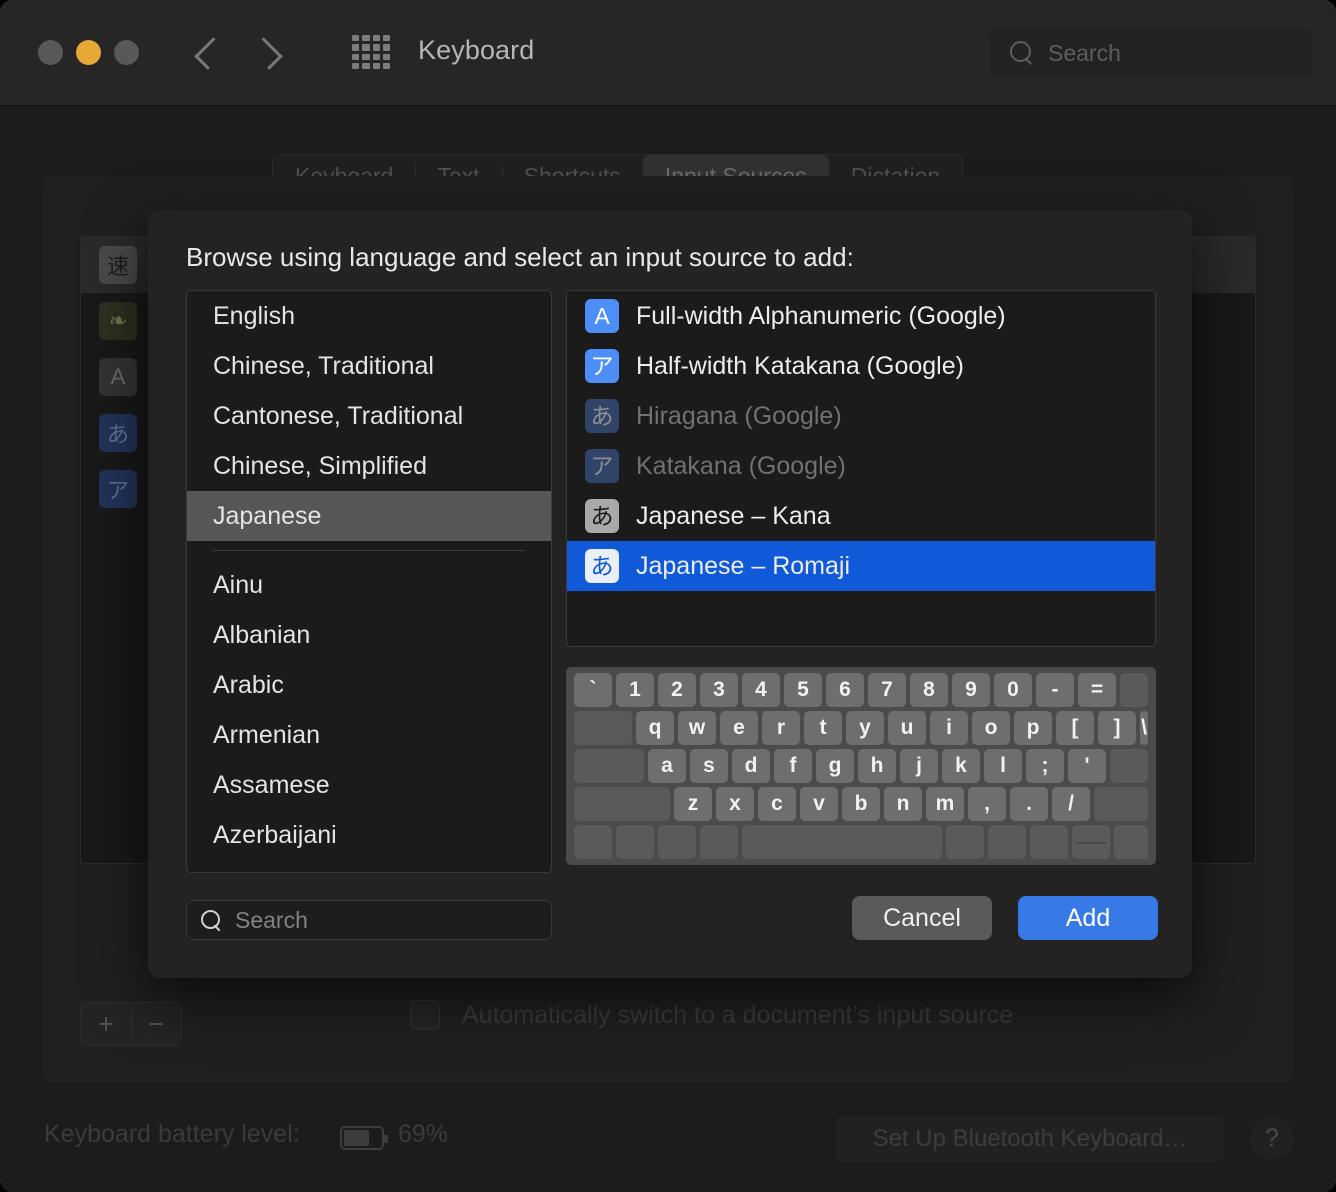 The image size is (1336, 1192). What do you see at coordinates (126, 52) in the screenshot?
I see `zoom-button` at bounding box center [126, 52].